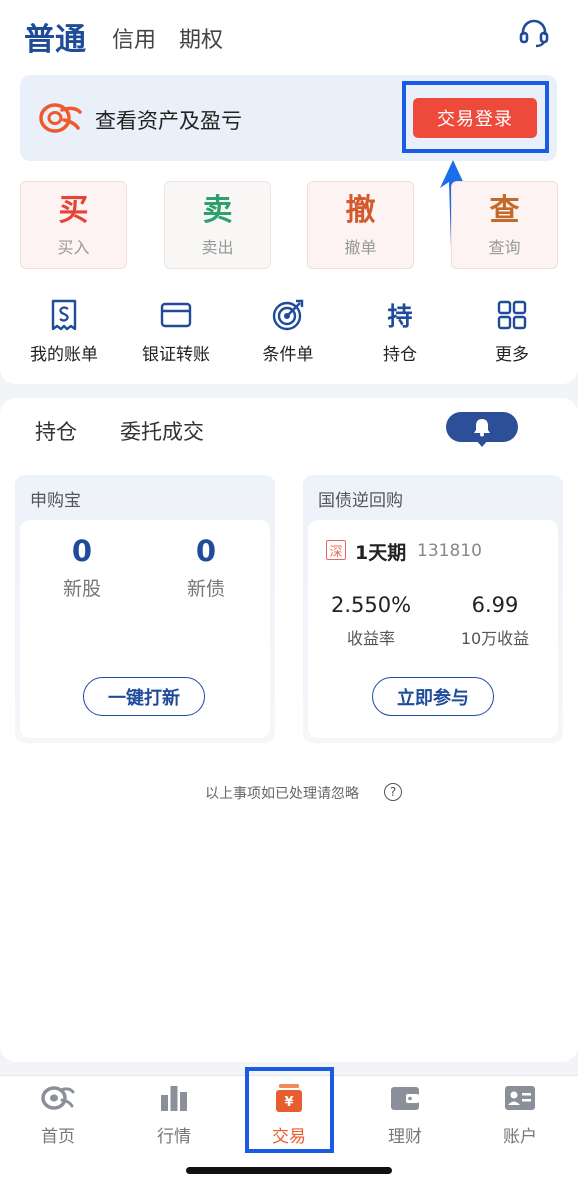 The width and height of the screenshot is (578, 1188). I want to click on home-indicator, so click(289, 1170).